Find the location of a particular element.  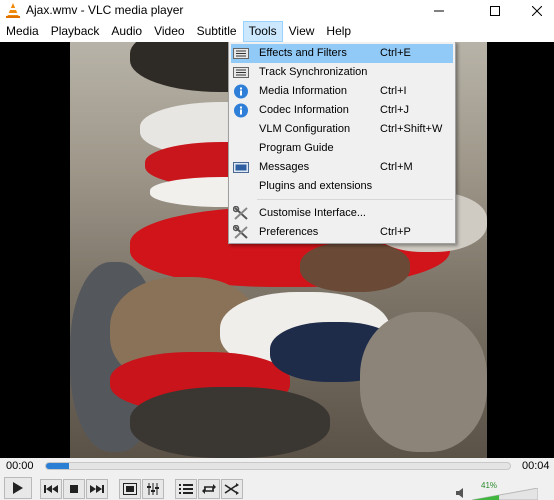

menu-item-track-synchronization: Track Synchronization is located at coordinates (342, 72).